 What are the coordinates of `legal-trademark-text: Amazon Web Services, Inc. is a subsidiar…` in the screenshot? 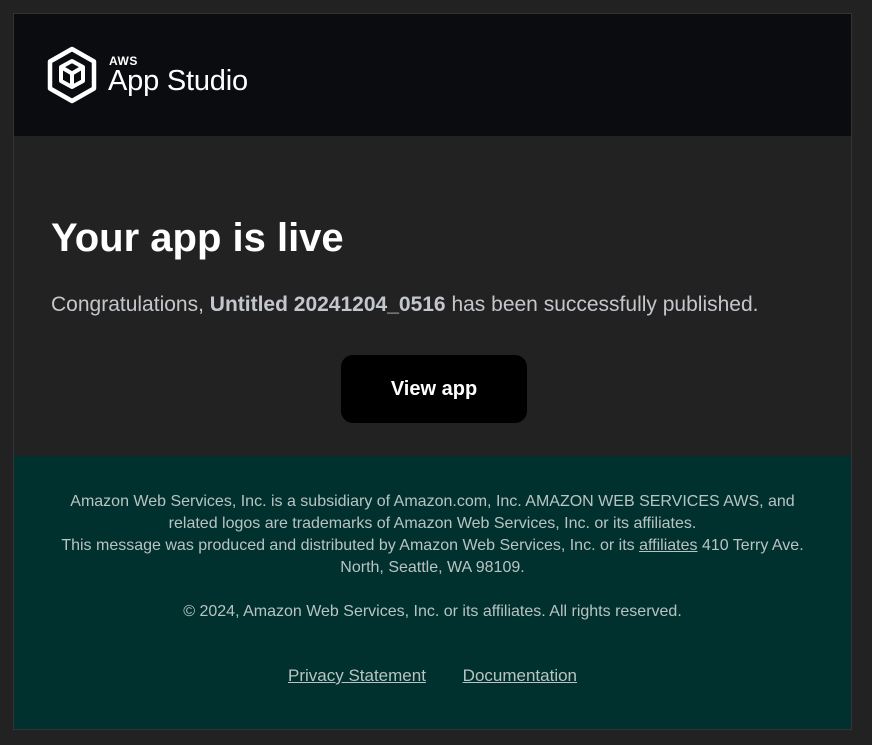 It's located at (432, 512).